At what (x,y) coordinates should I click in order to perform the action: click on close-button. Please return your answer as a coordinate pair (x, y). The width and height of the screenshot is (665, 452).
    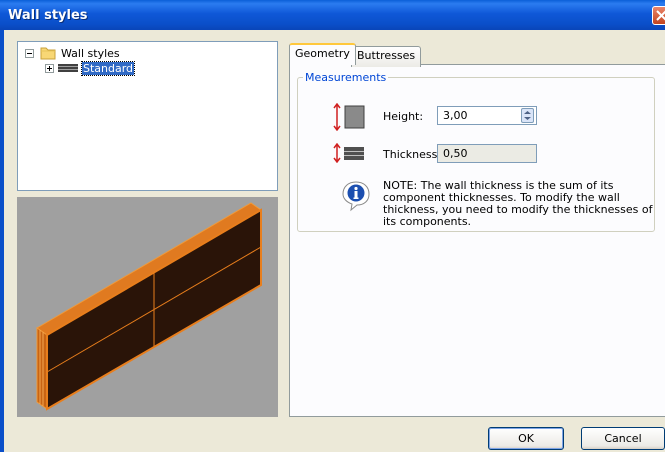
    Looking at the image, I should click on (658, 15).